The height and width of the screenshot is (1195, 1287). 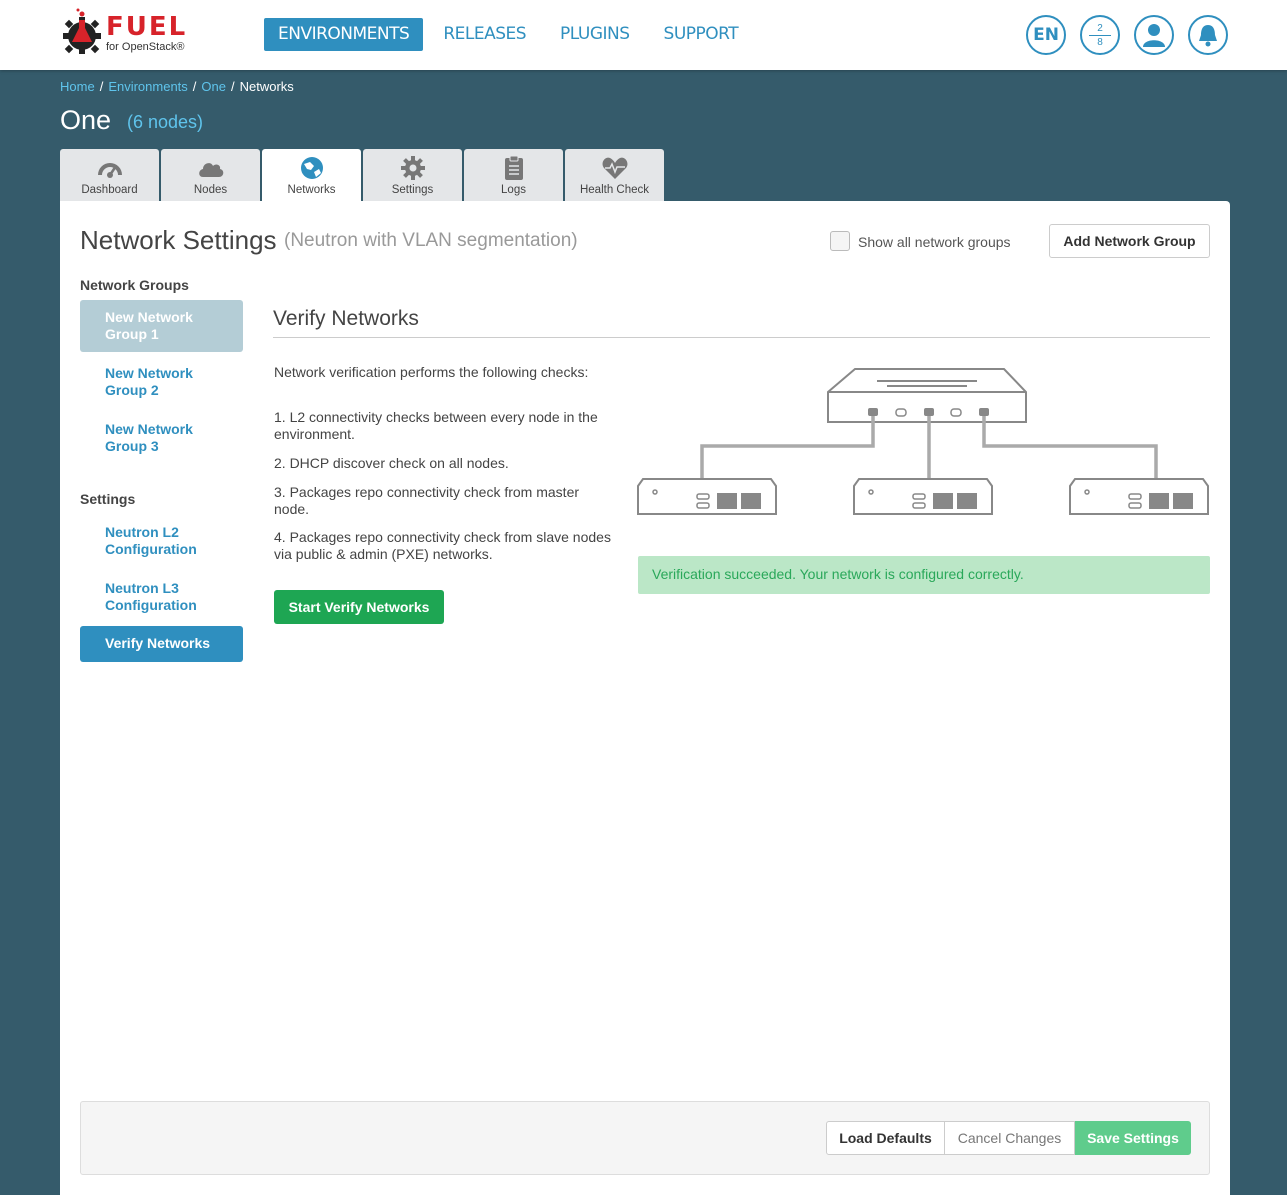 What do you see at coordinates (1100, 28) in the screenshot?
I see `nodes-online-count: 2` at bounding box center [1100, 28].